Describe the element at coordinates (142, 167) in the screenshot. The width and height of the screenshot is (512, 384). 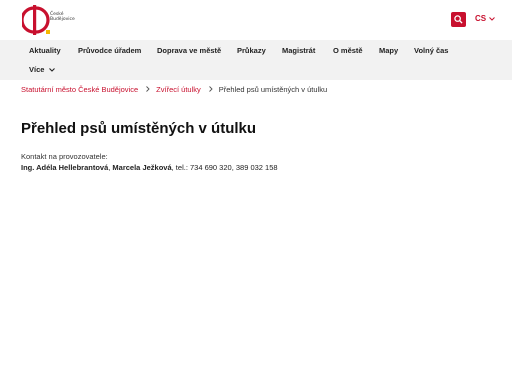
I see `contact-name-2: Marcela Ježková` at that location.